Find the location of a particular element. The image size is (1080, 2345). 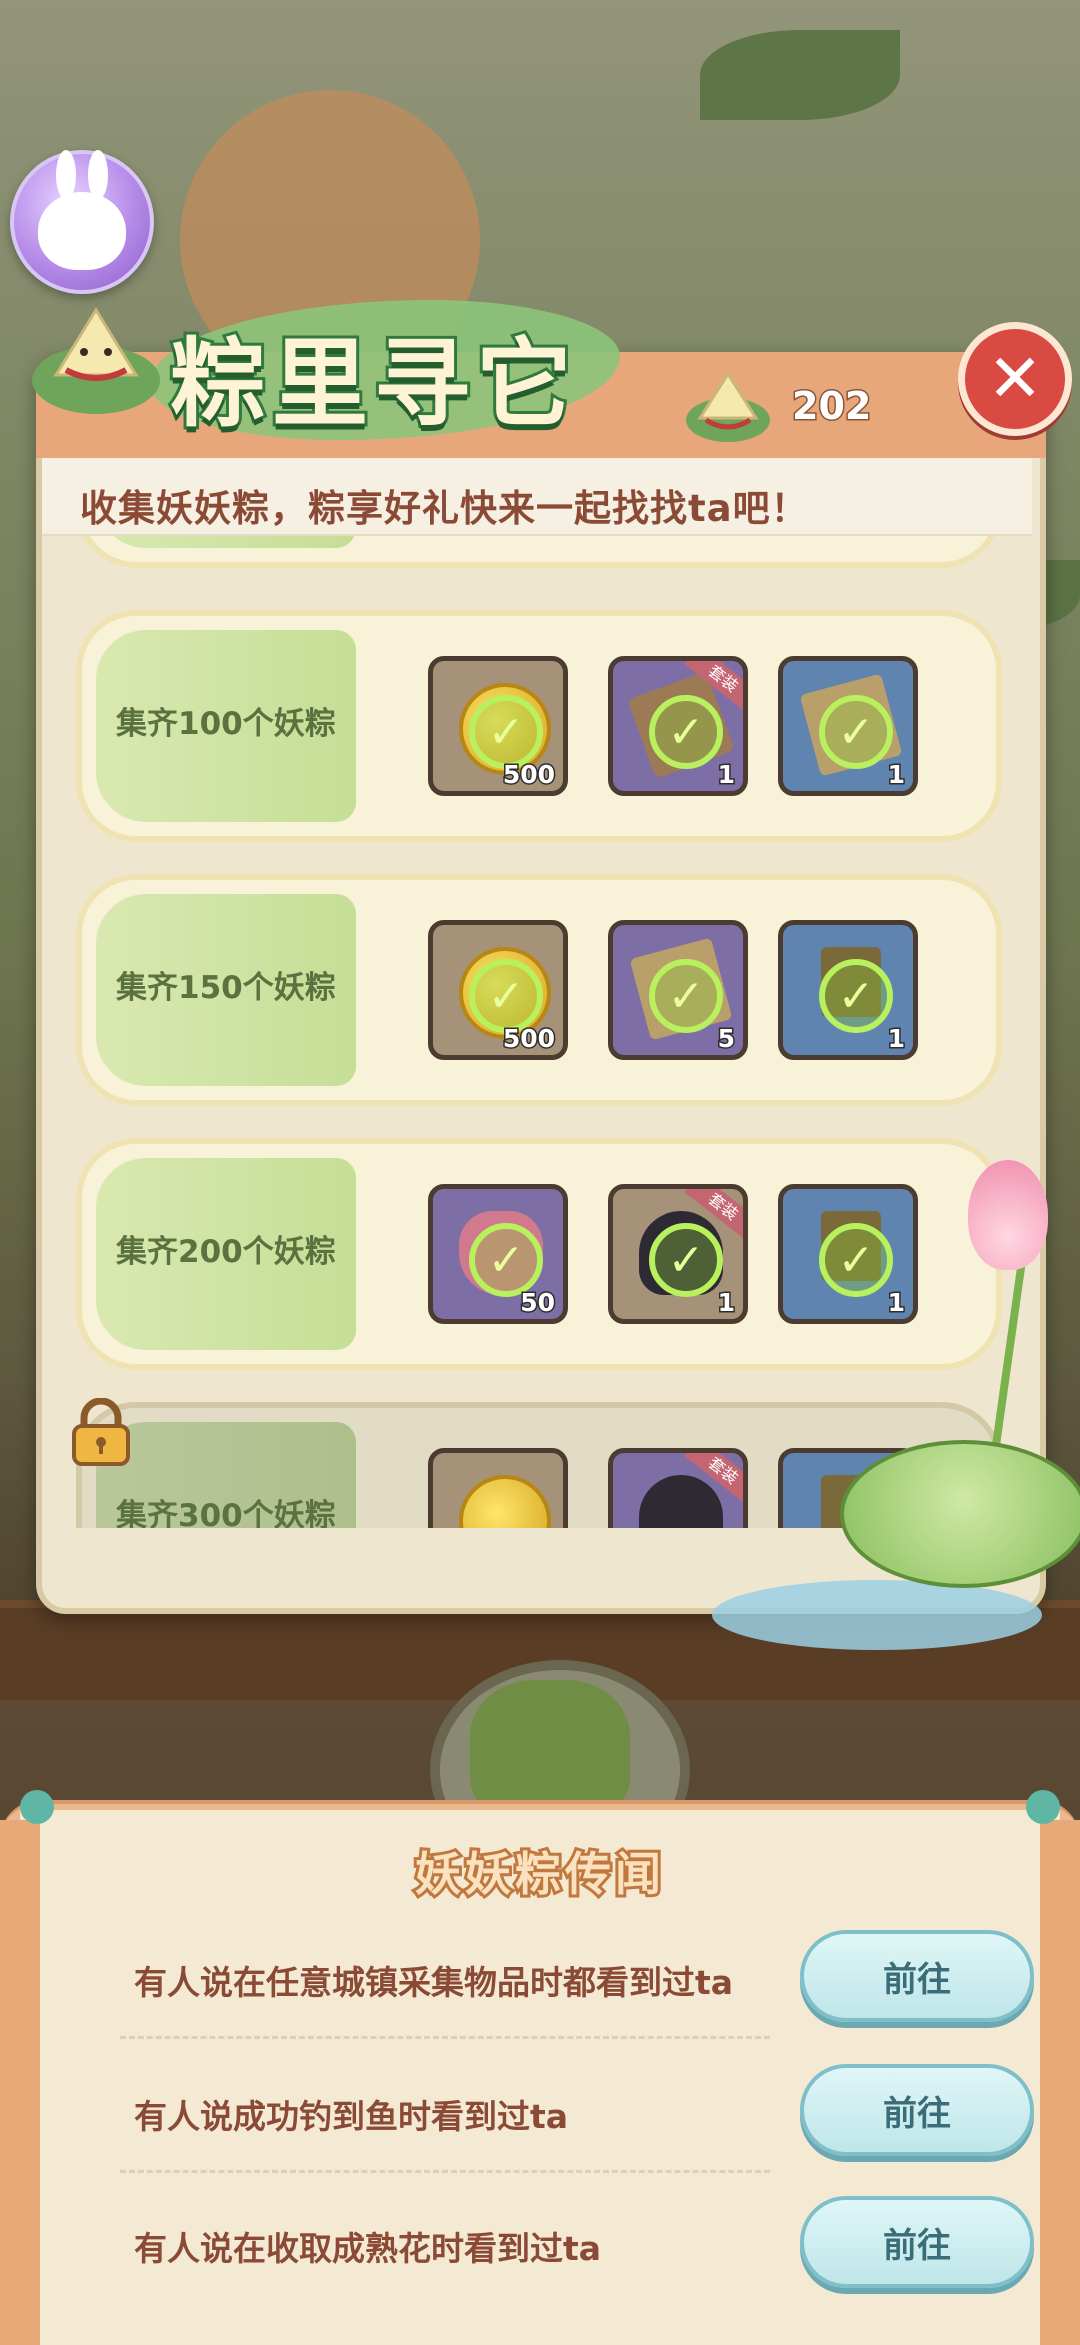

reward-tier: 集齐150个妖粽 ✓ 500 ✓ 5 ✓ 1 is located at coordinates (539, 990).